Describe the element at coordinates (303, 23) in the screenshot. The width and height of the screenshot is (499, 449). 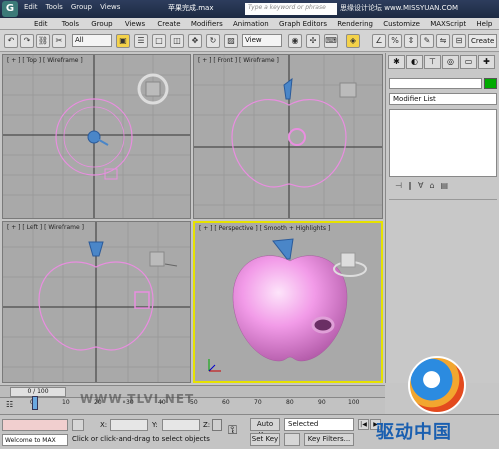
I see `menu-graph-editors: Graph Editors` at that location.